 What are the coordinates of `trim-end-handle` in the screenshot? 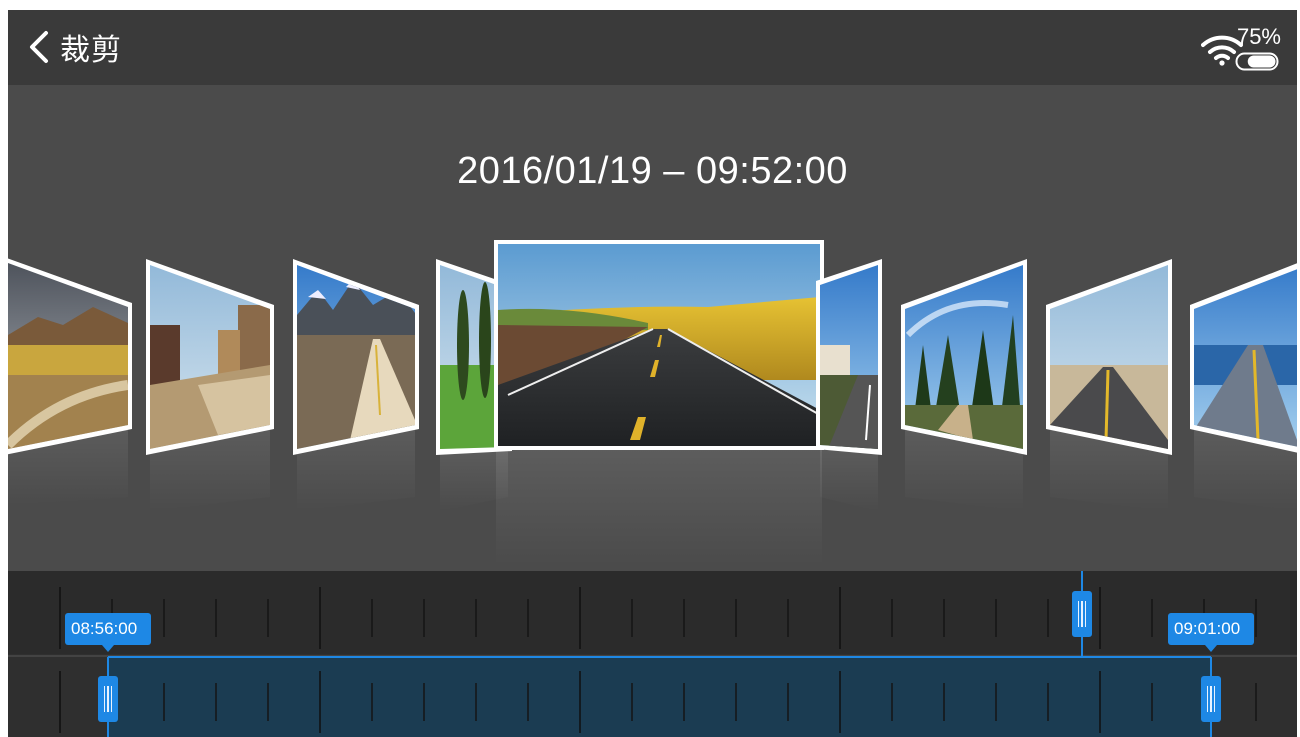 It's located at (1211, 699).